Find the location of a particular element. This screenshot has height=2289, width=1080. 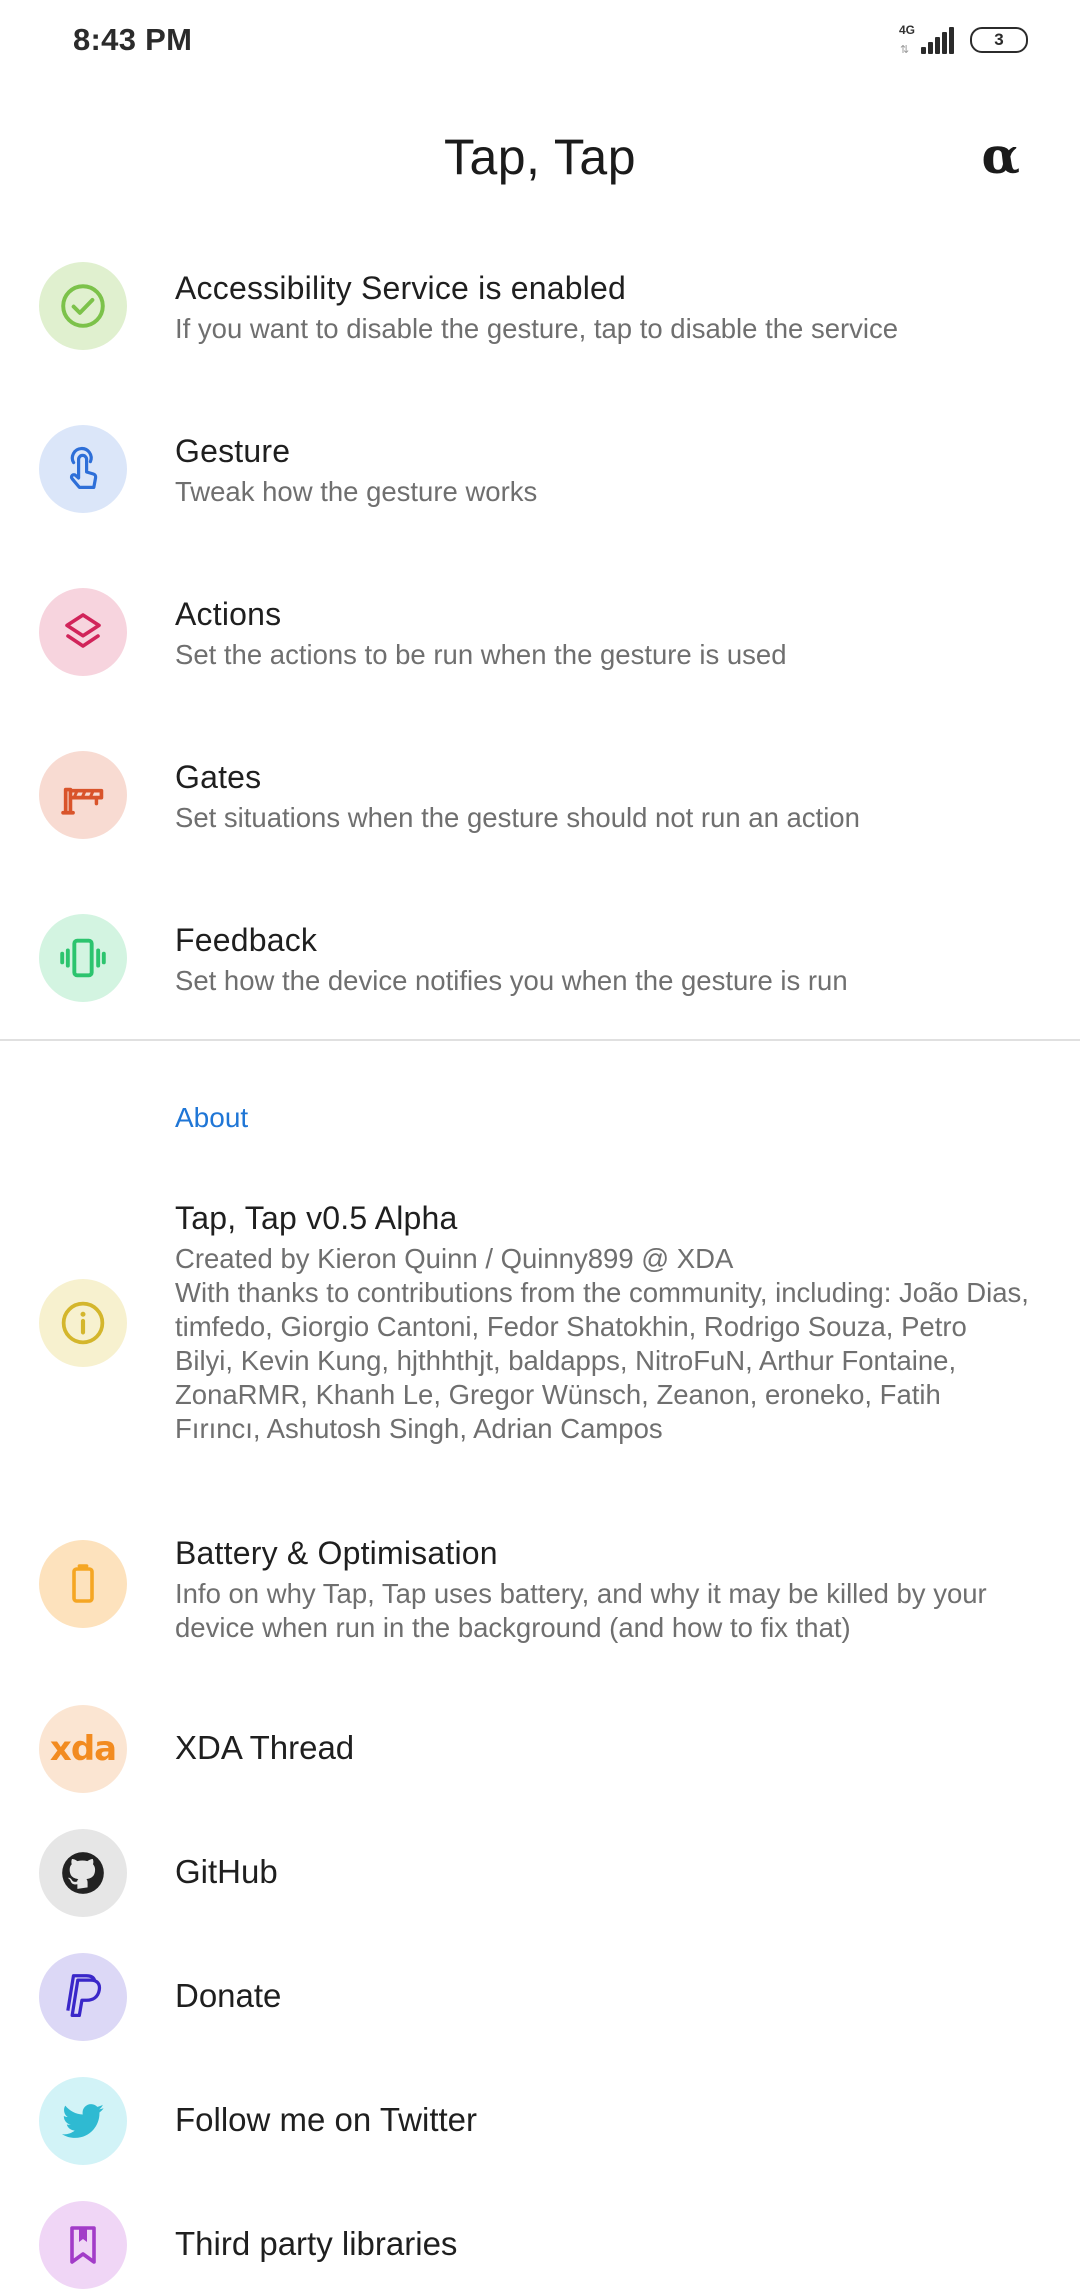

page-title: Tap, Tap is located at coordinates (540, 157).